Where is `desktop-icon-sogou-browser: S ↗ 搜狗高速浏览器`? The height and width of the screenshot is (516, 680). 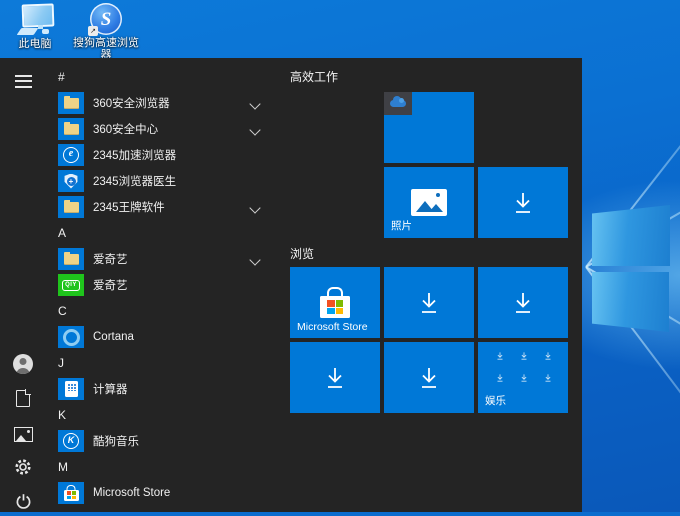 desktop-icon-sogou-browser: S ↗ 搜狗高速浏览器 is located at coordinates (106, 32).